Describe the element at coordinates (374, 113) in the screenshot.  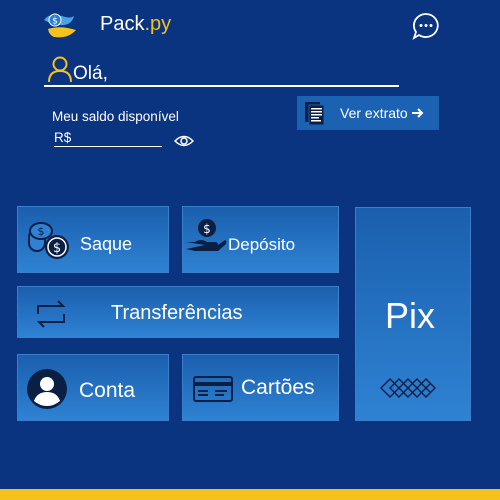
I see `view-statement-label: Ver extrato` at that location.